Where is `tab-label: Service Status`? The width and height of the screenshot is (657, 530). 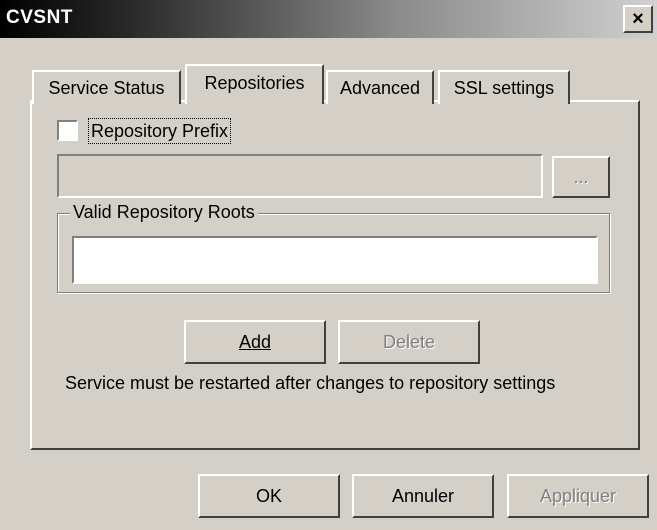 tab-label: Service Status is located at coordinates (106, 88).